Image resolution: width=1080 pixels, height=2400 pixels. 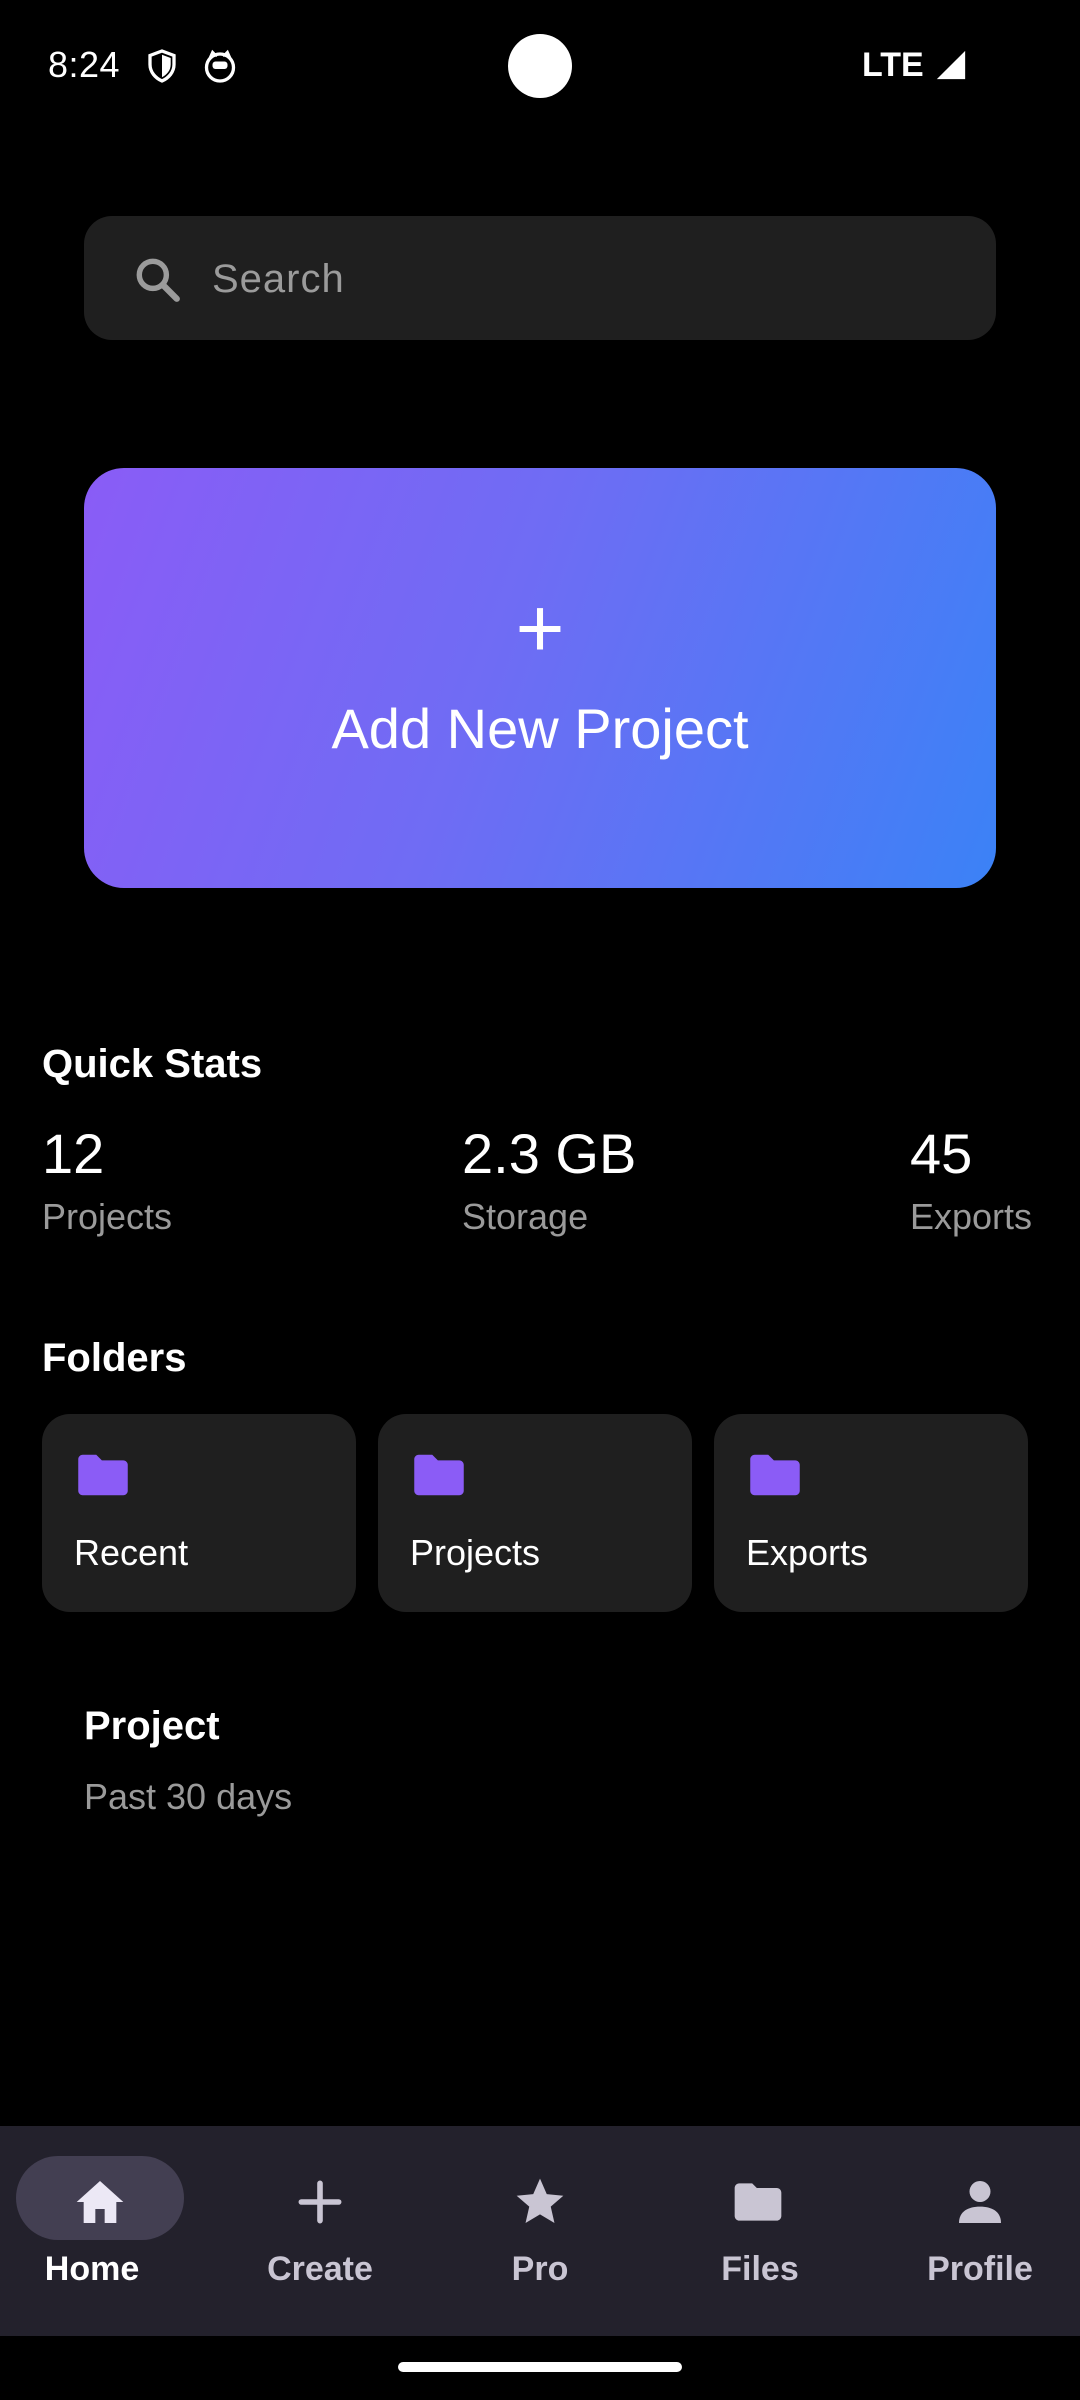 I want to click on folder-card-recent: Recent, so click(x=199, y=1513).